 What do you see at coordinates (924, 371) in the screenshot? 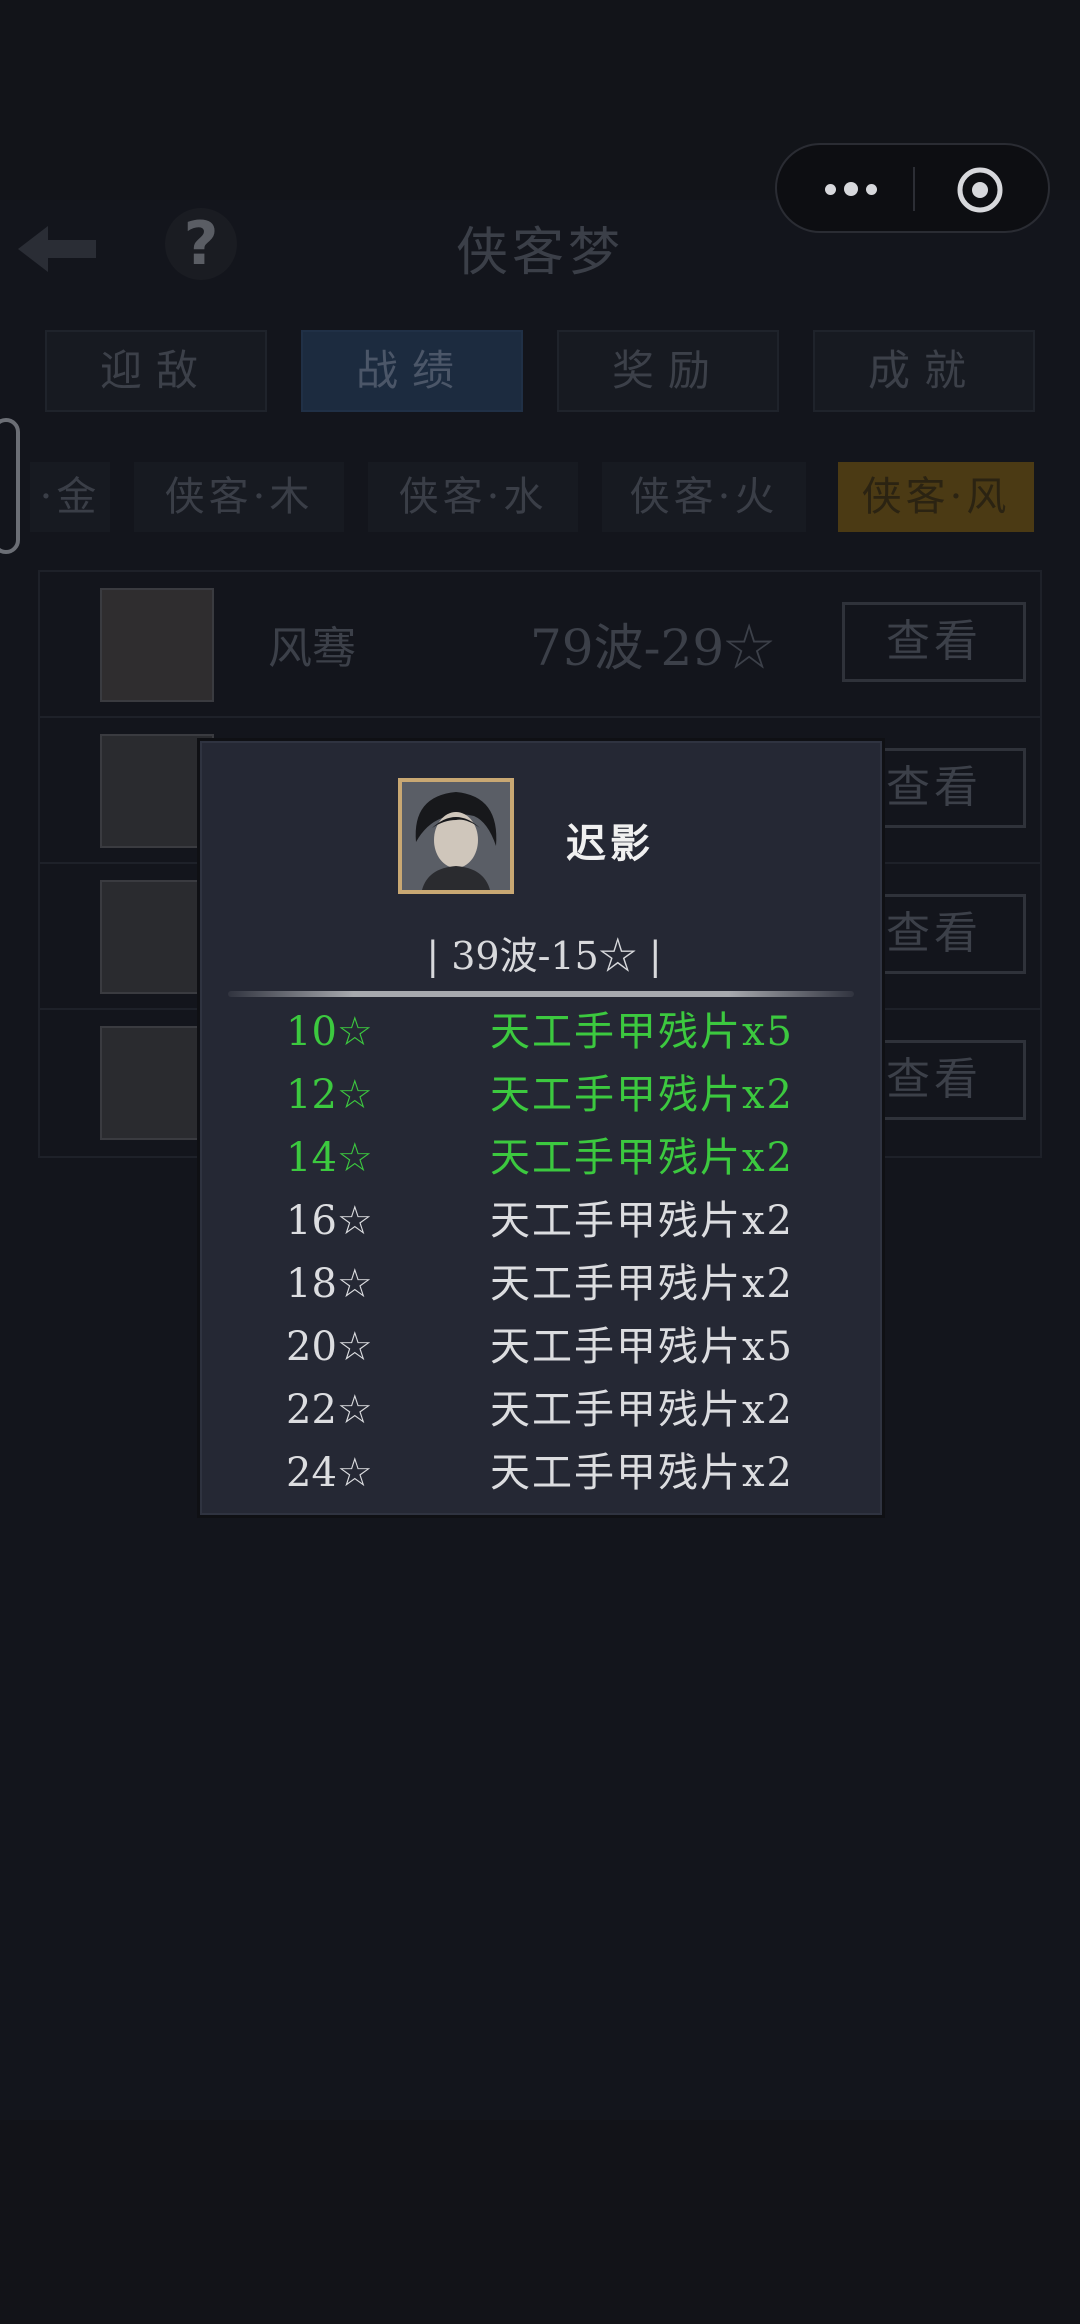
I see `tab-chengjiu: 成就` at bounding box center [924, 371].